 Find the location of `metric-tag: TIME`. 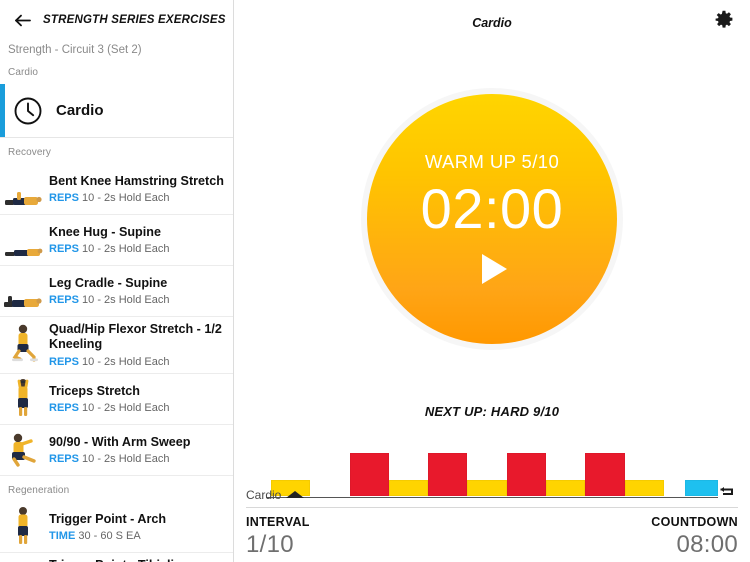

metric-tag: TIME is located at coordinates (62, 536).